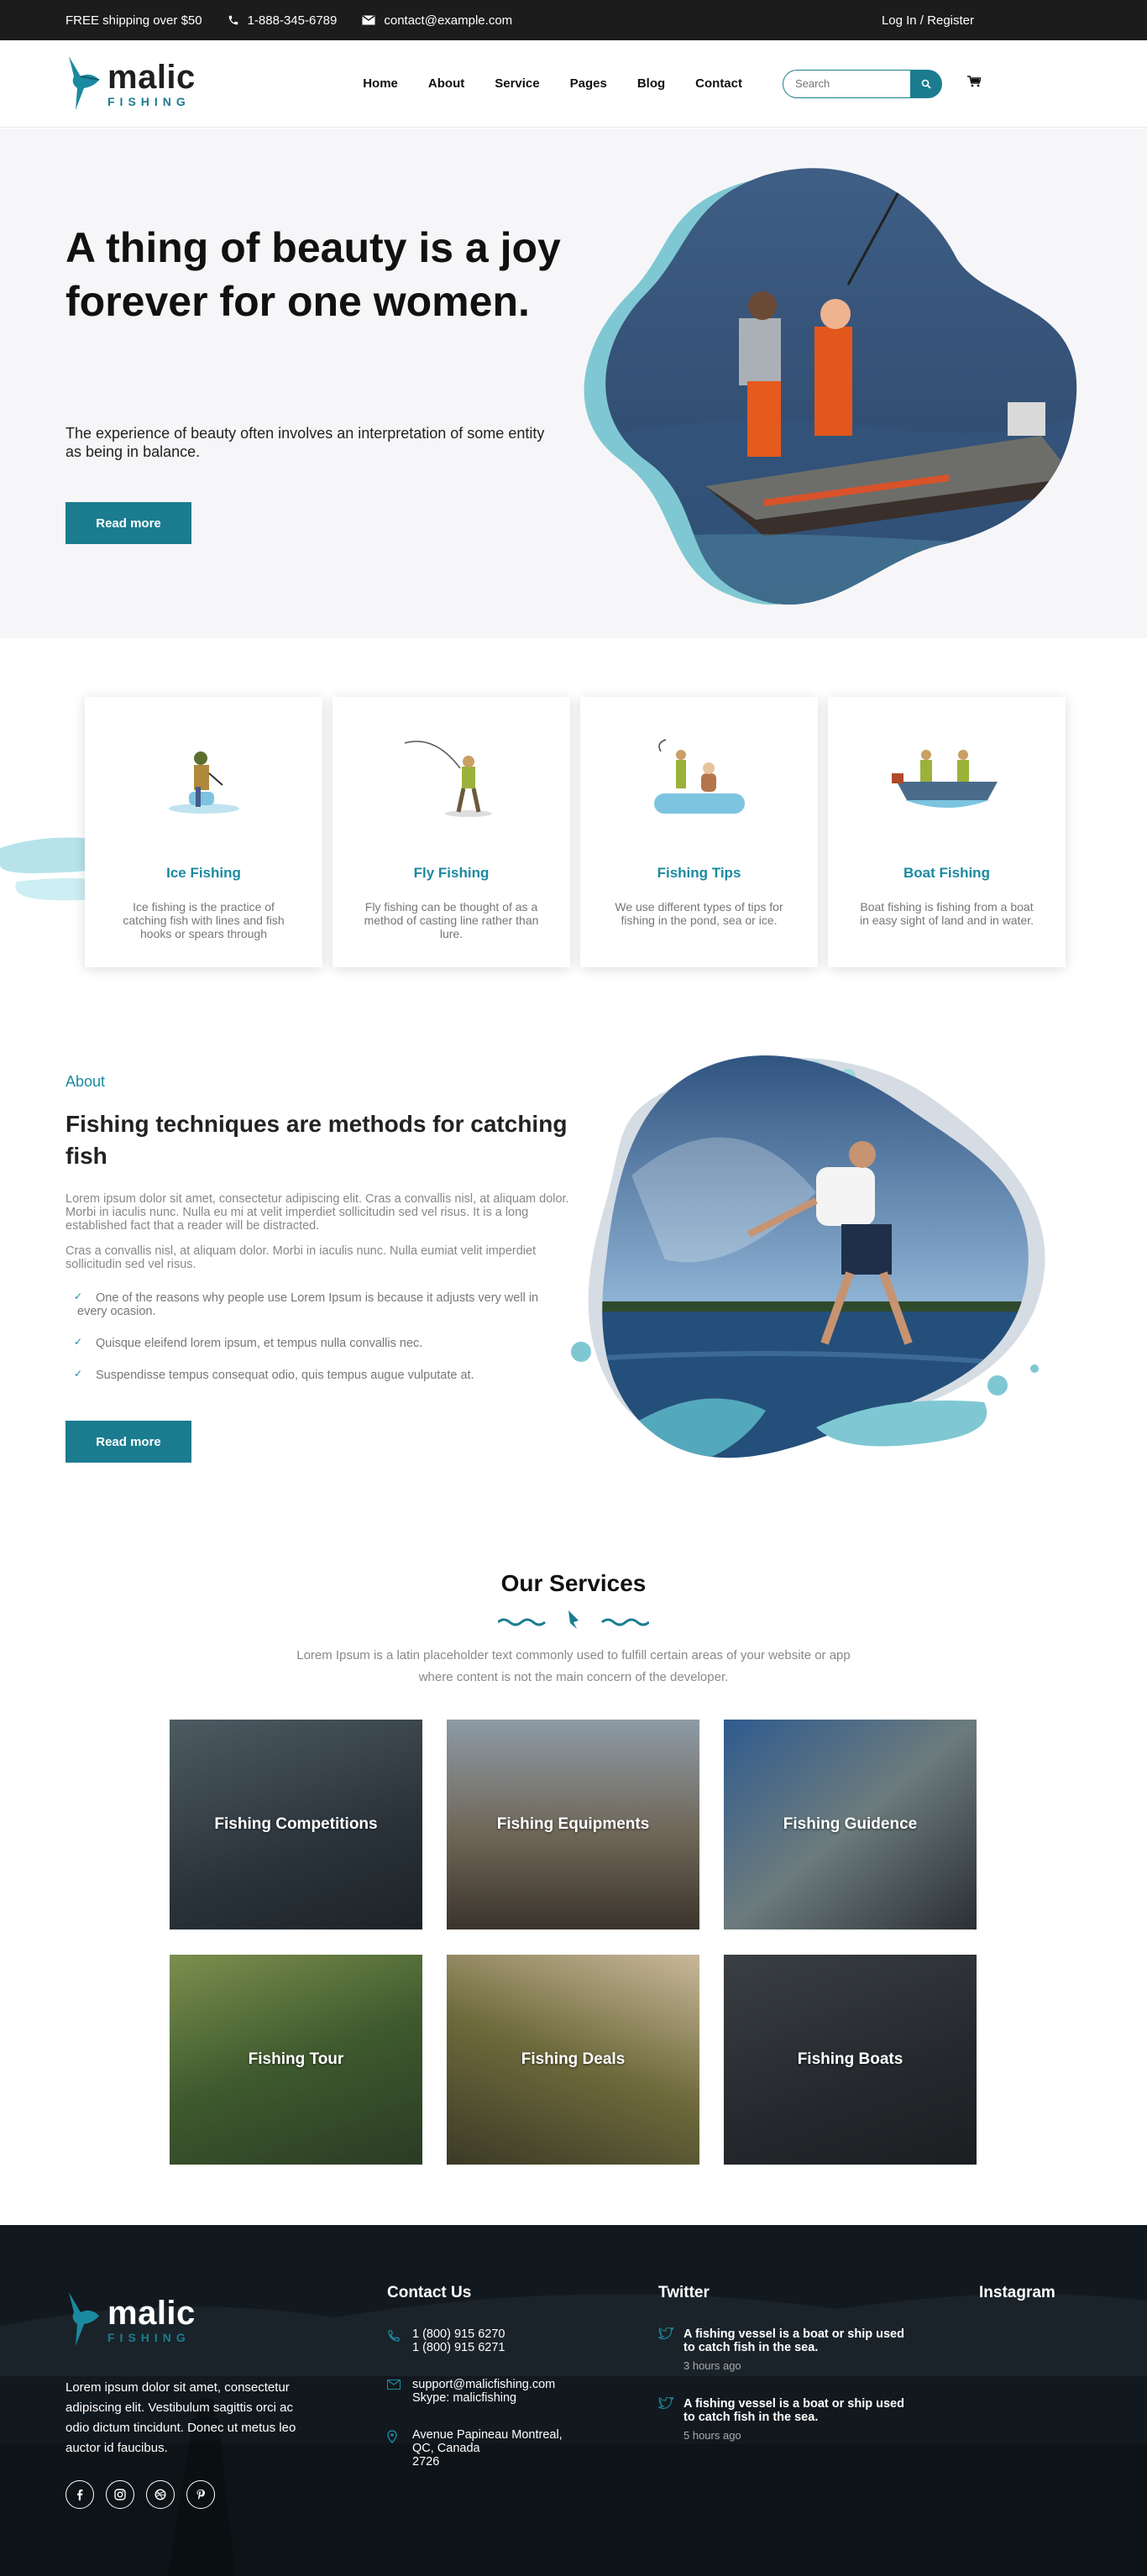 This screenshot has height=2576, width=1147. What do you see at coordinates (573, 1583) in the screenshot?
I see `services-title: Our Services` at bounding box center [573, 1583].